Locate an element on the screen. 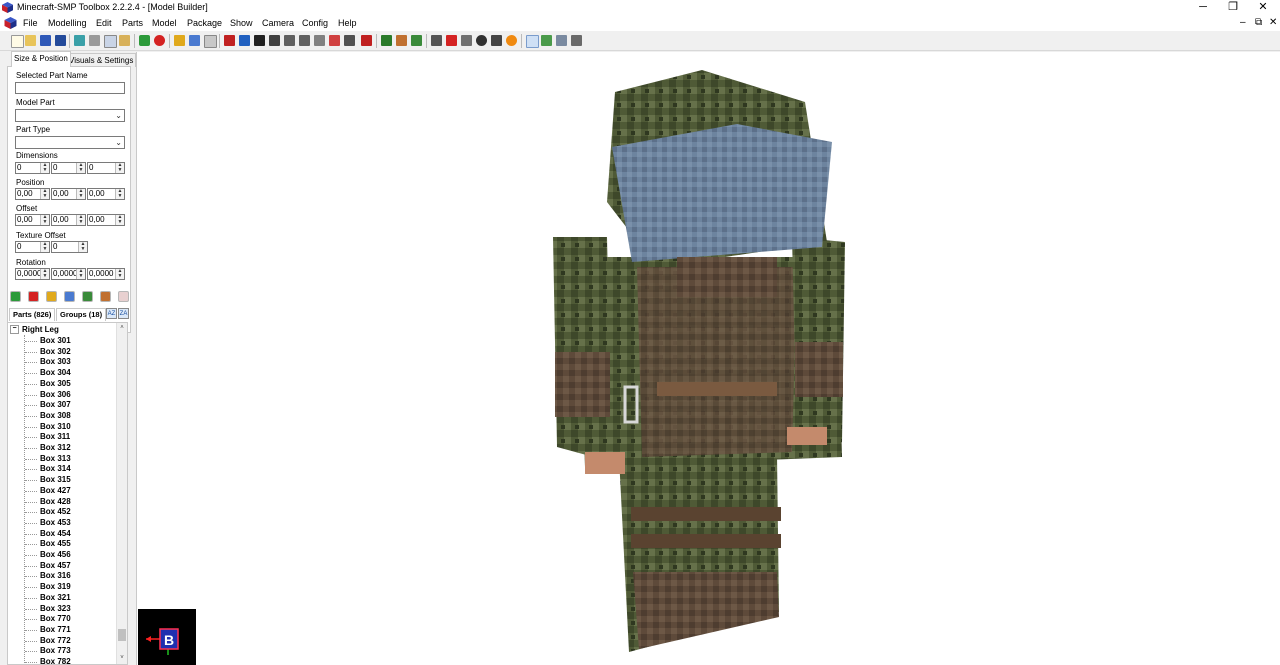 This screenshot has height=665, width=1280. offset-x-stepper: 0,00 ▲ ▼ is located at coordinates (32, 220).